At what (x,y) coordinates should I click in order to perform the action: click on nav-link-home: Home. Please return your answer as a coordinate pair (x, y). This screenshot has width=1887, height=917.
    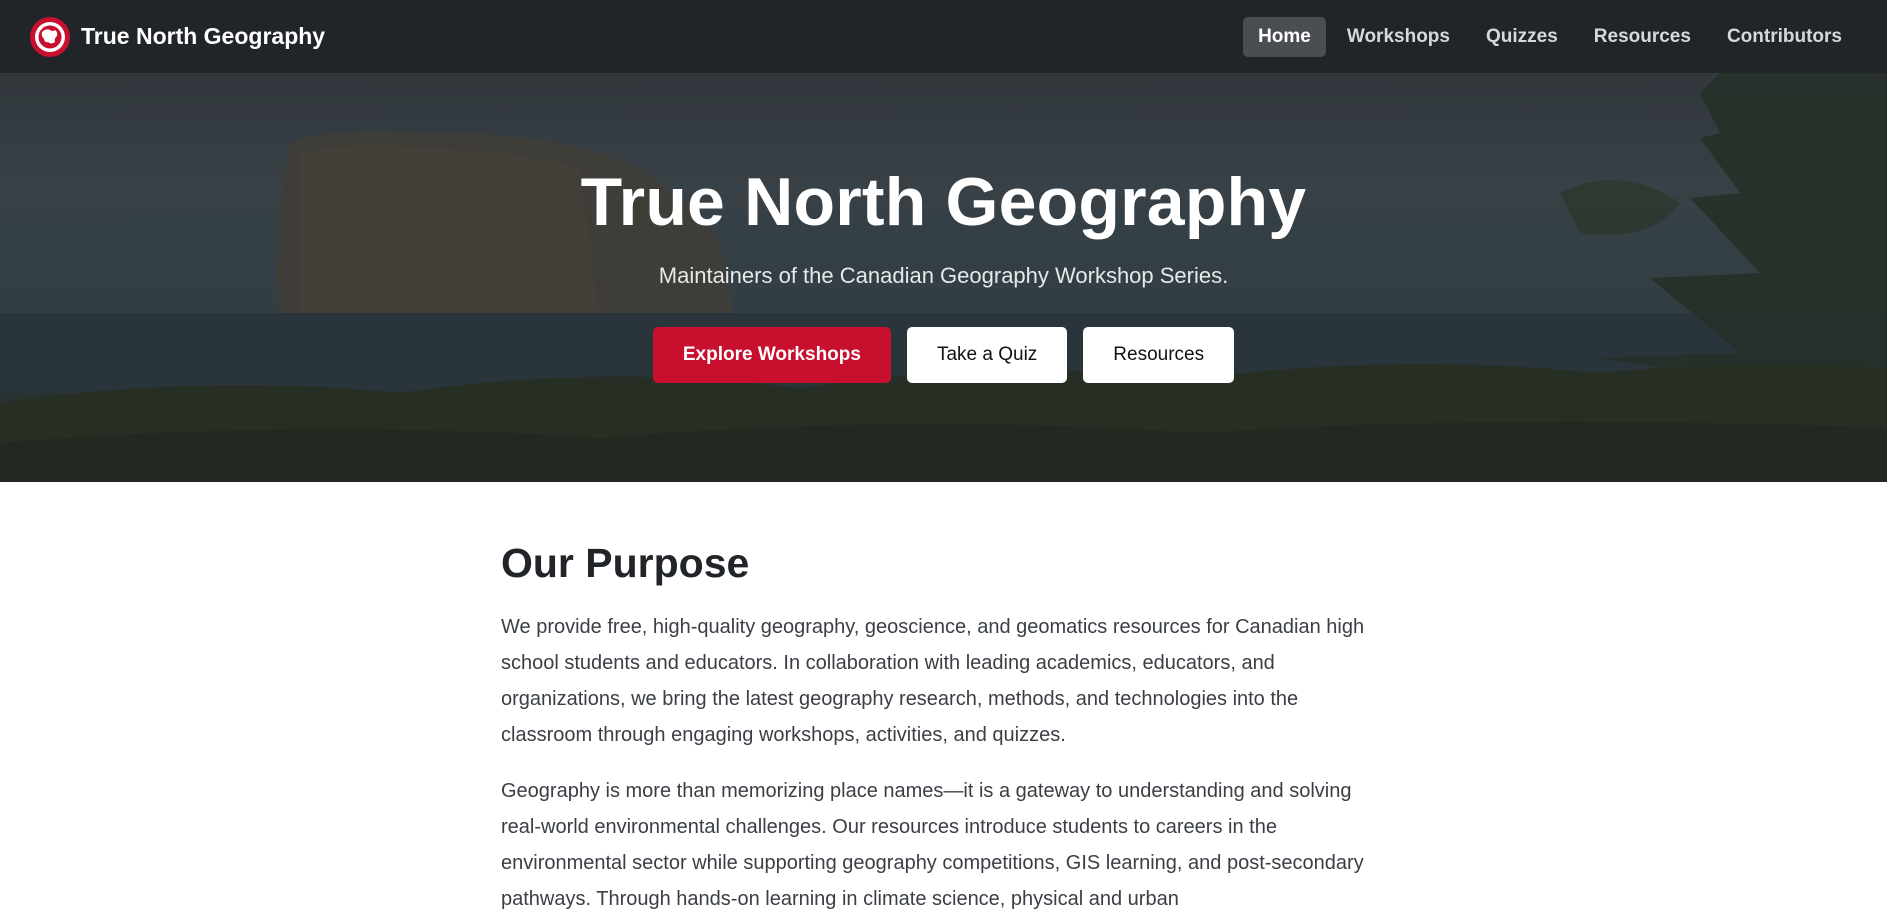
    Looking at the image, I should click on (1284, 36).